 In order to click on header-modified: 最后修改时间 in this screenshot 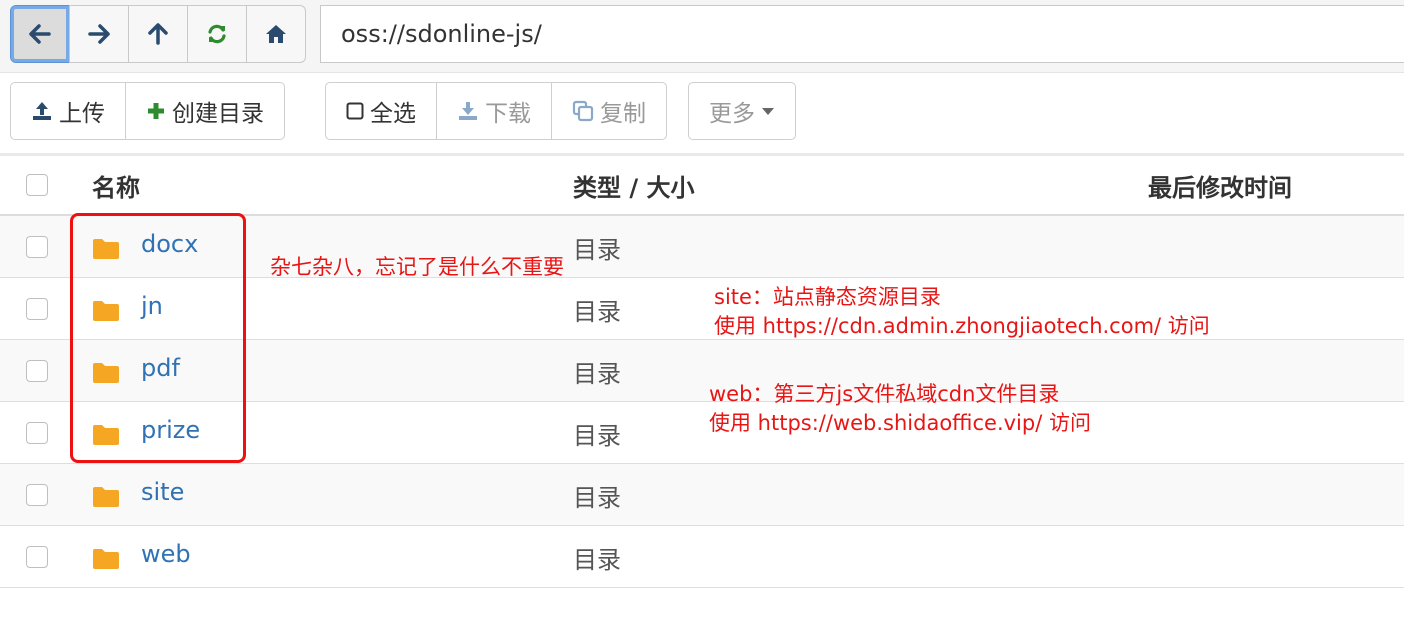, I will do `click(1220, 185)`.